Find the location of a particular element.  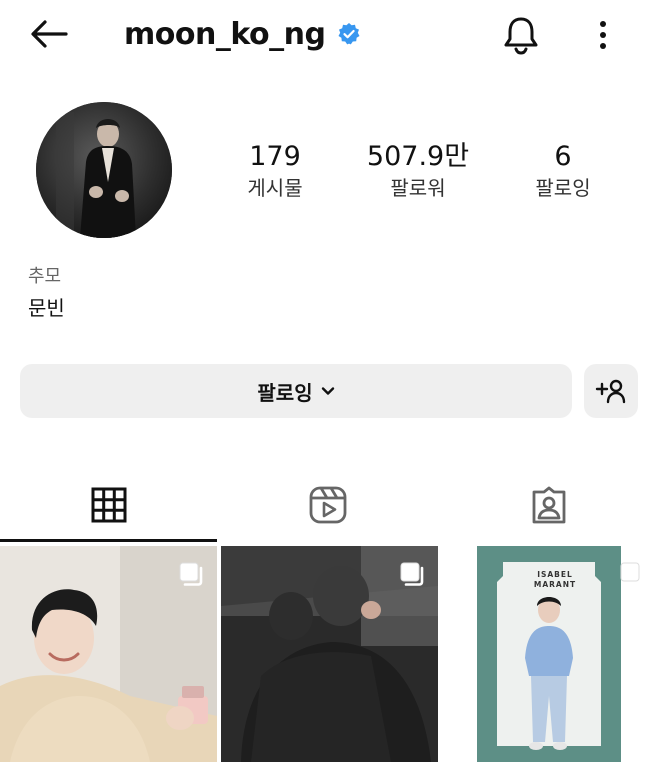

bell-icon is located at coordinates (521, 36).